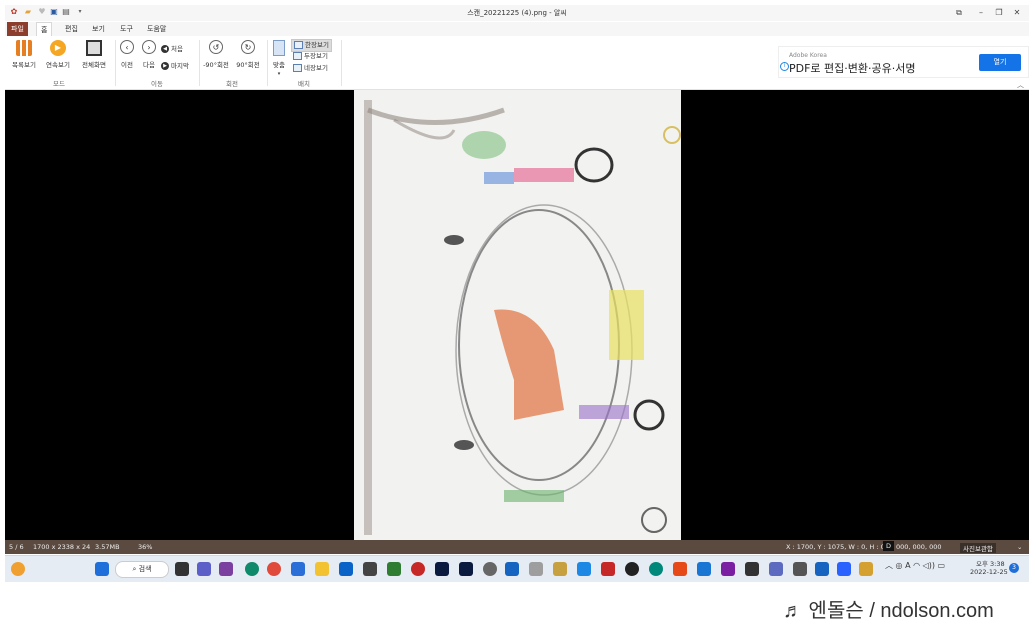  Describe the element at coordinates (127, 54) in the screenshot. I see `prev-button: ‹ 이전` at that location.